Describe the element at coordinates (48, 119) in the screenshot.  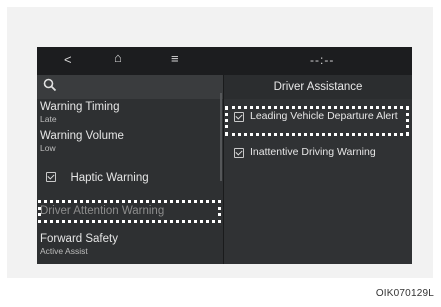
I see `menu-item-value: Late` at that location.